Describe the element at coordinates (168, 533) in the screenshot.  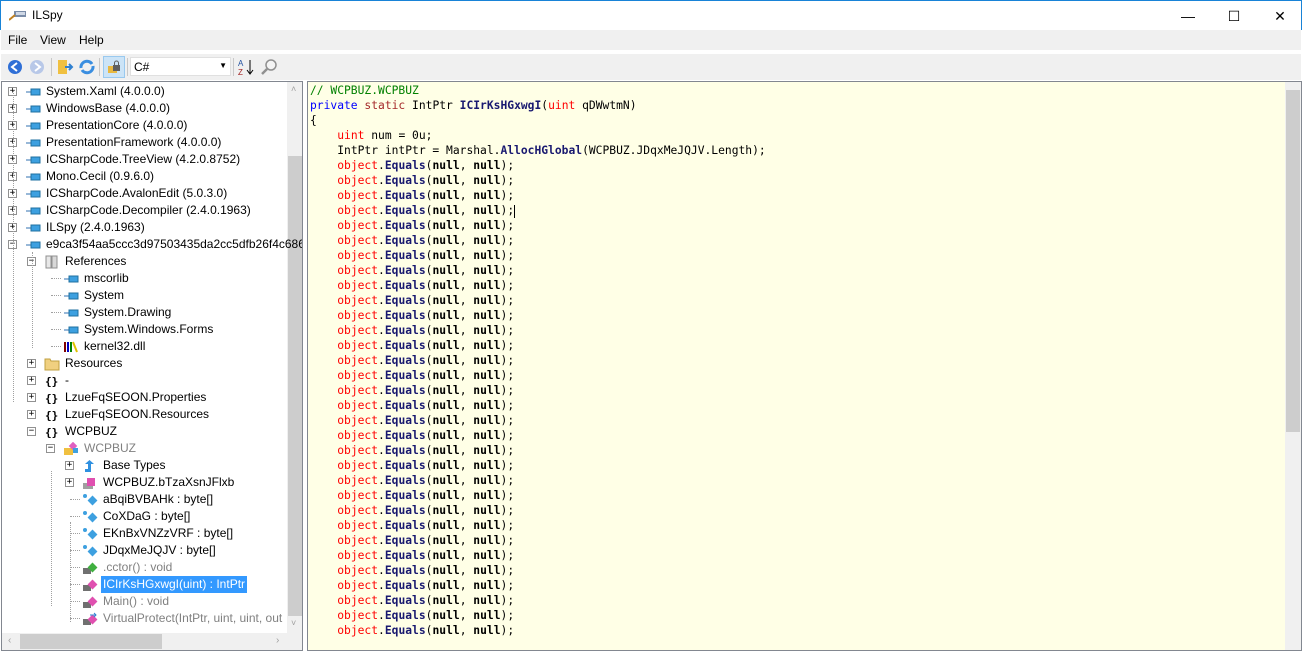
I see `tree-node-label: EKnBxVNZzVRF : byte[]` at that location.